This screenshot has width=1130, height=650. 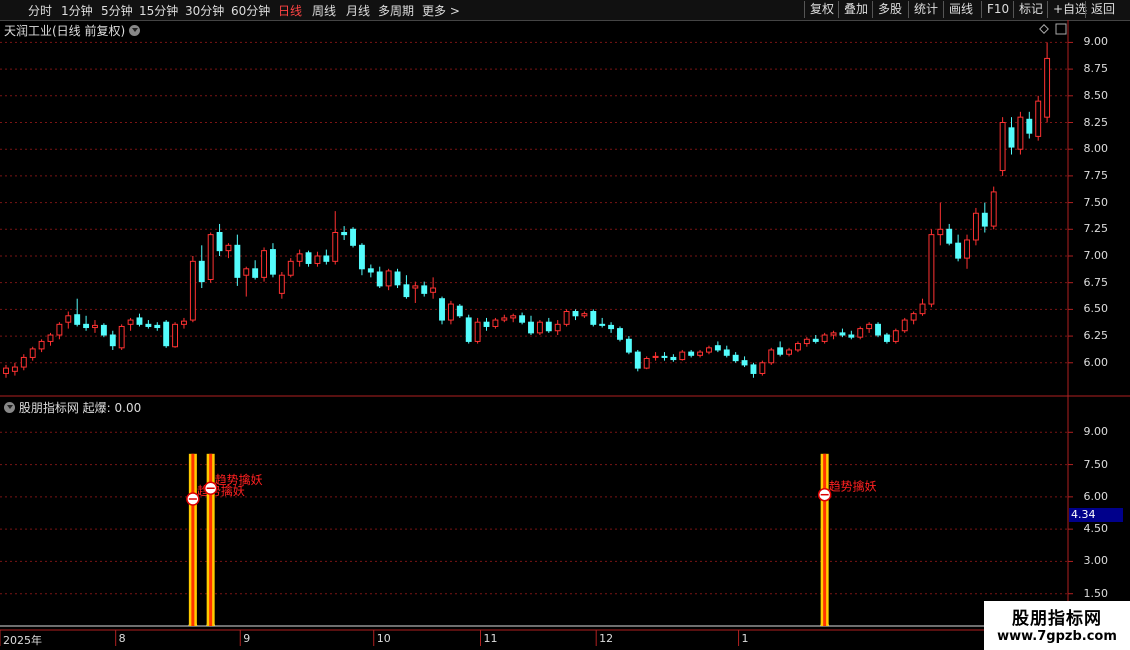 What do you see at coordinates (1096, 593) in the screenshot?
I see `indicator-y-tick-label: 1.50` at bounding box center [1096, 593].